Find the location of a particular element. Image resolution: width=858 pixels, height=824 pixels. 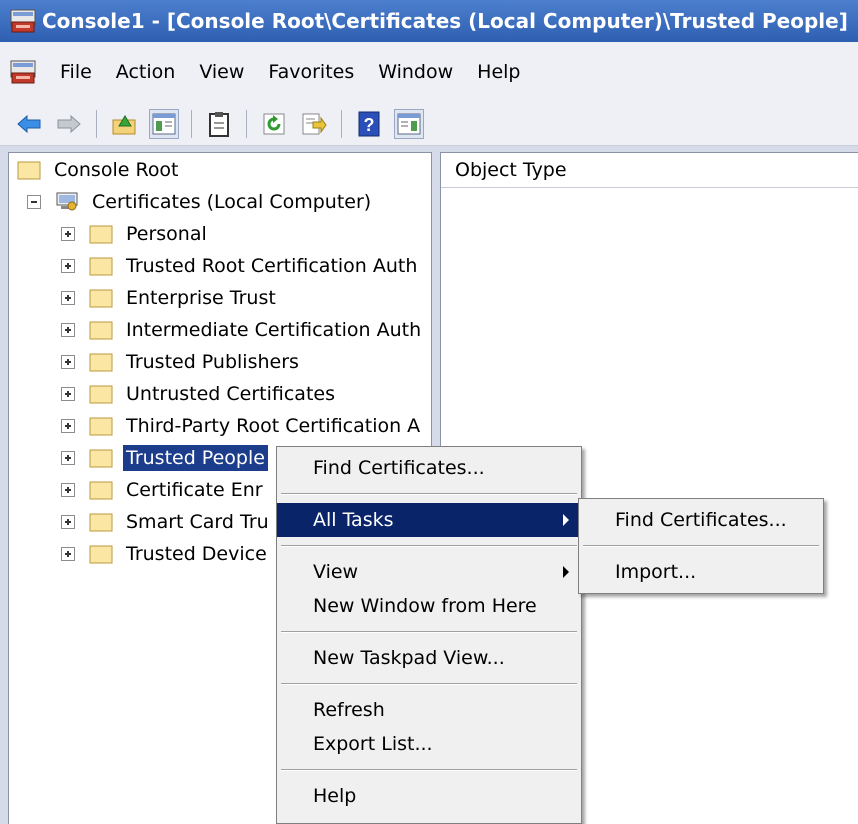

help-icon: ? is located at coordinates (369, 123).